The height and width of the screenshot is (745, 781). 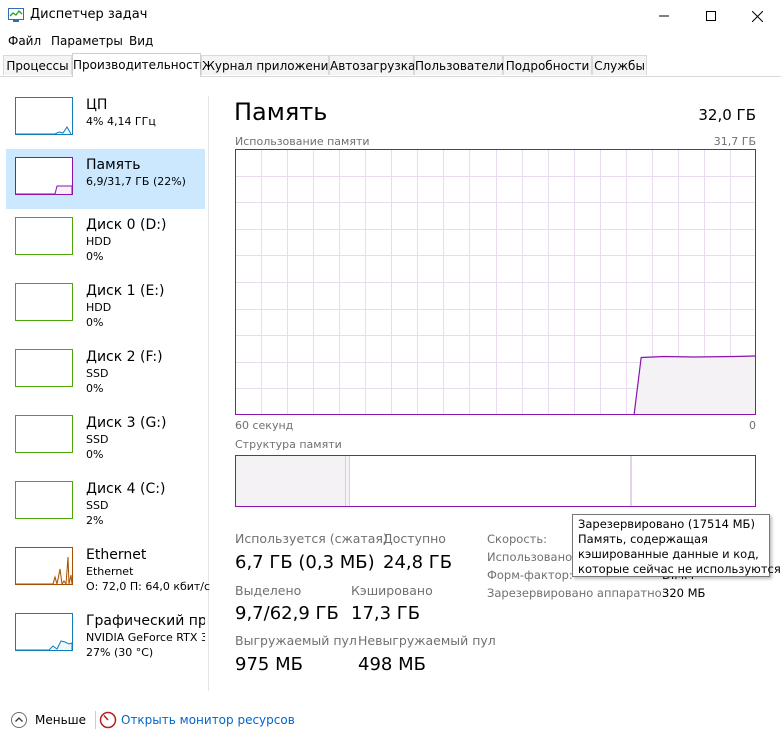 What do you see at coordinates (666, 524) in the screenshot?
I see `tooltip-title: Зарезервировано (17514 МБ)` at bounding box center [666, 524].